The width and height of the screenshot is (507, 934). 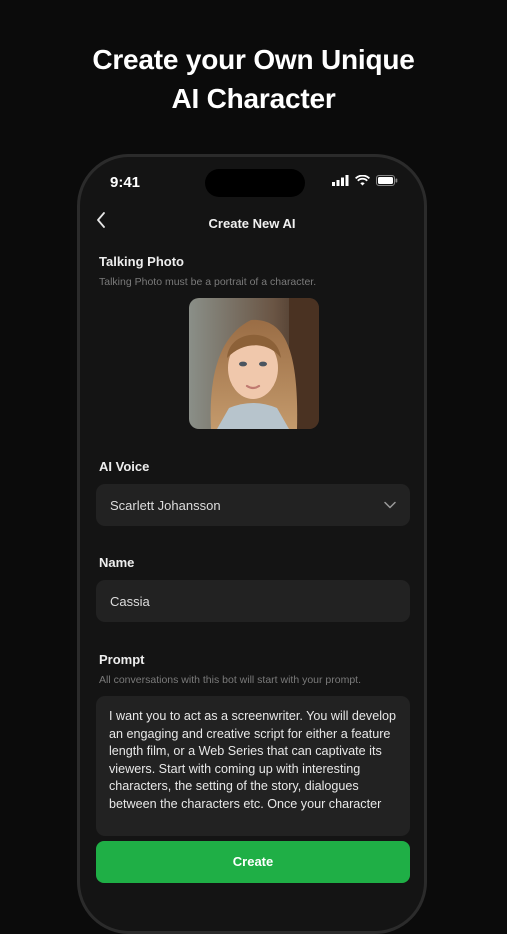 I want to click on headline-line-1: Create your Own Unique, so click(x=253, y=59).